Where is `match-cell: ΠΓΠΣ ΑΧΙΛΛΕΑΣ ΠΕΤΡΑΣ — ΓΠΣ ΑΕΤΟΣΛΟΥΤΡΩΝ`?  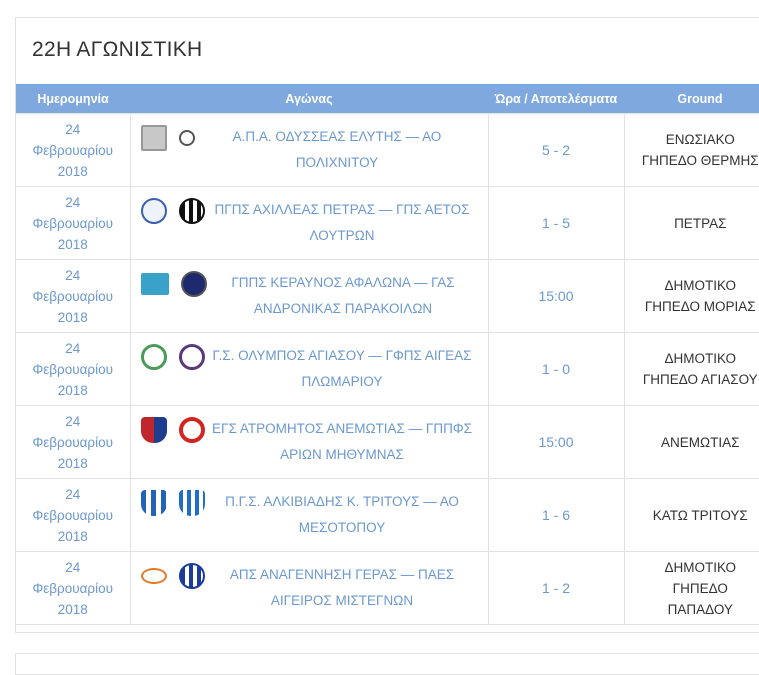
match-cell: ΠΓΠΣ ΑΧΙΛΛΕΑΣ ΠΕΤΡΑΣ — ΓΠΣ ΑΕΤΟΣΛΟΥΤΡΩΝ is located at coordinates (309, 223).